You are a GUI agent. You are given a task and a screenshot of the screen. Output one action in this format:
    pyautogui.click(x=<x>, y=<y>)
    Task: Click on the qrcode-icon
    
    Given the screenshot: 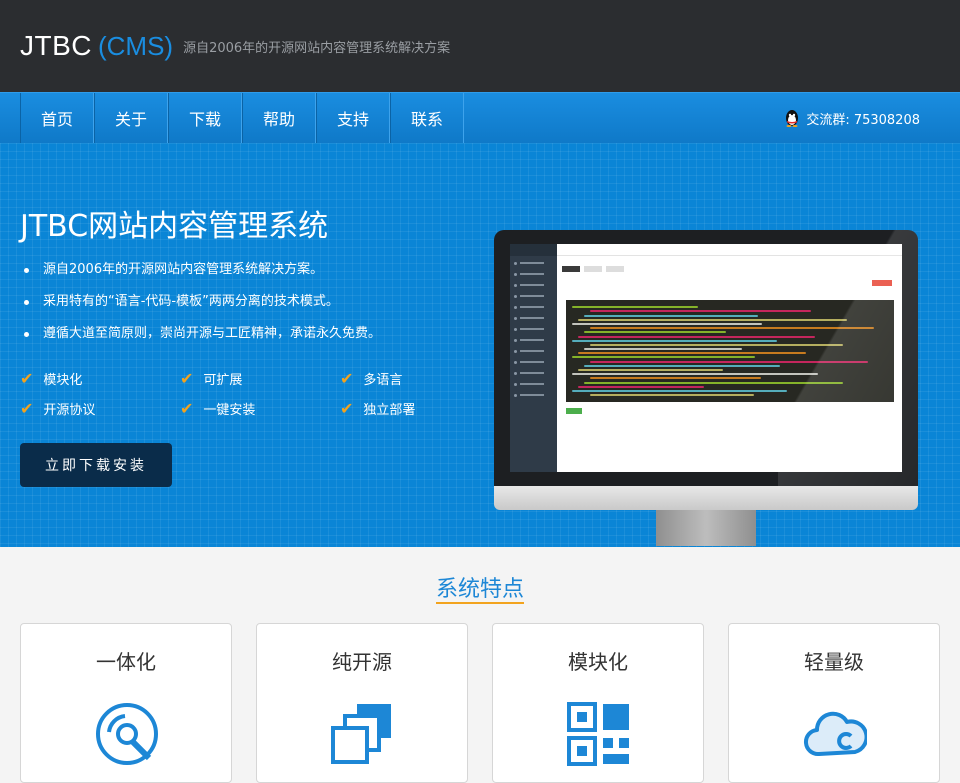 What is the action you would take?
    pyautogui.click(x=598, y=734)
    